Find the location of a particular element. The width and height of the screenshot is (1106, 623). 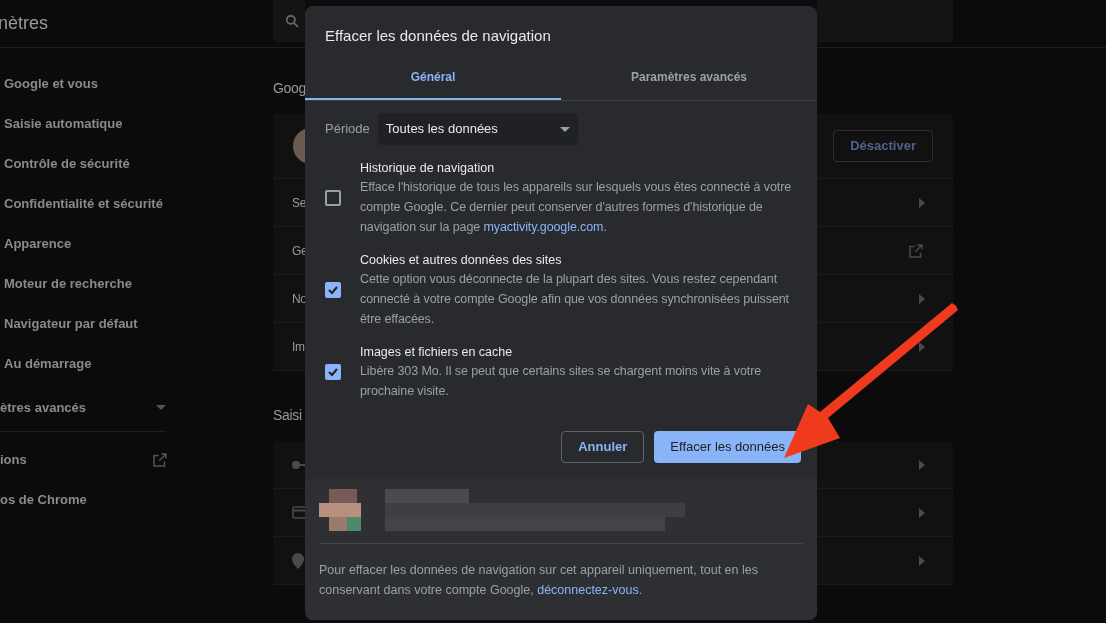

cancel-button: Annuler is located at coordinates (603, 447).